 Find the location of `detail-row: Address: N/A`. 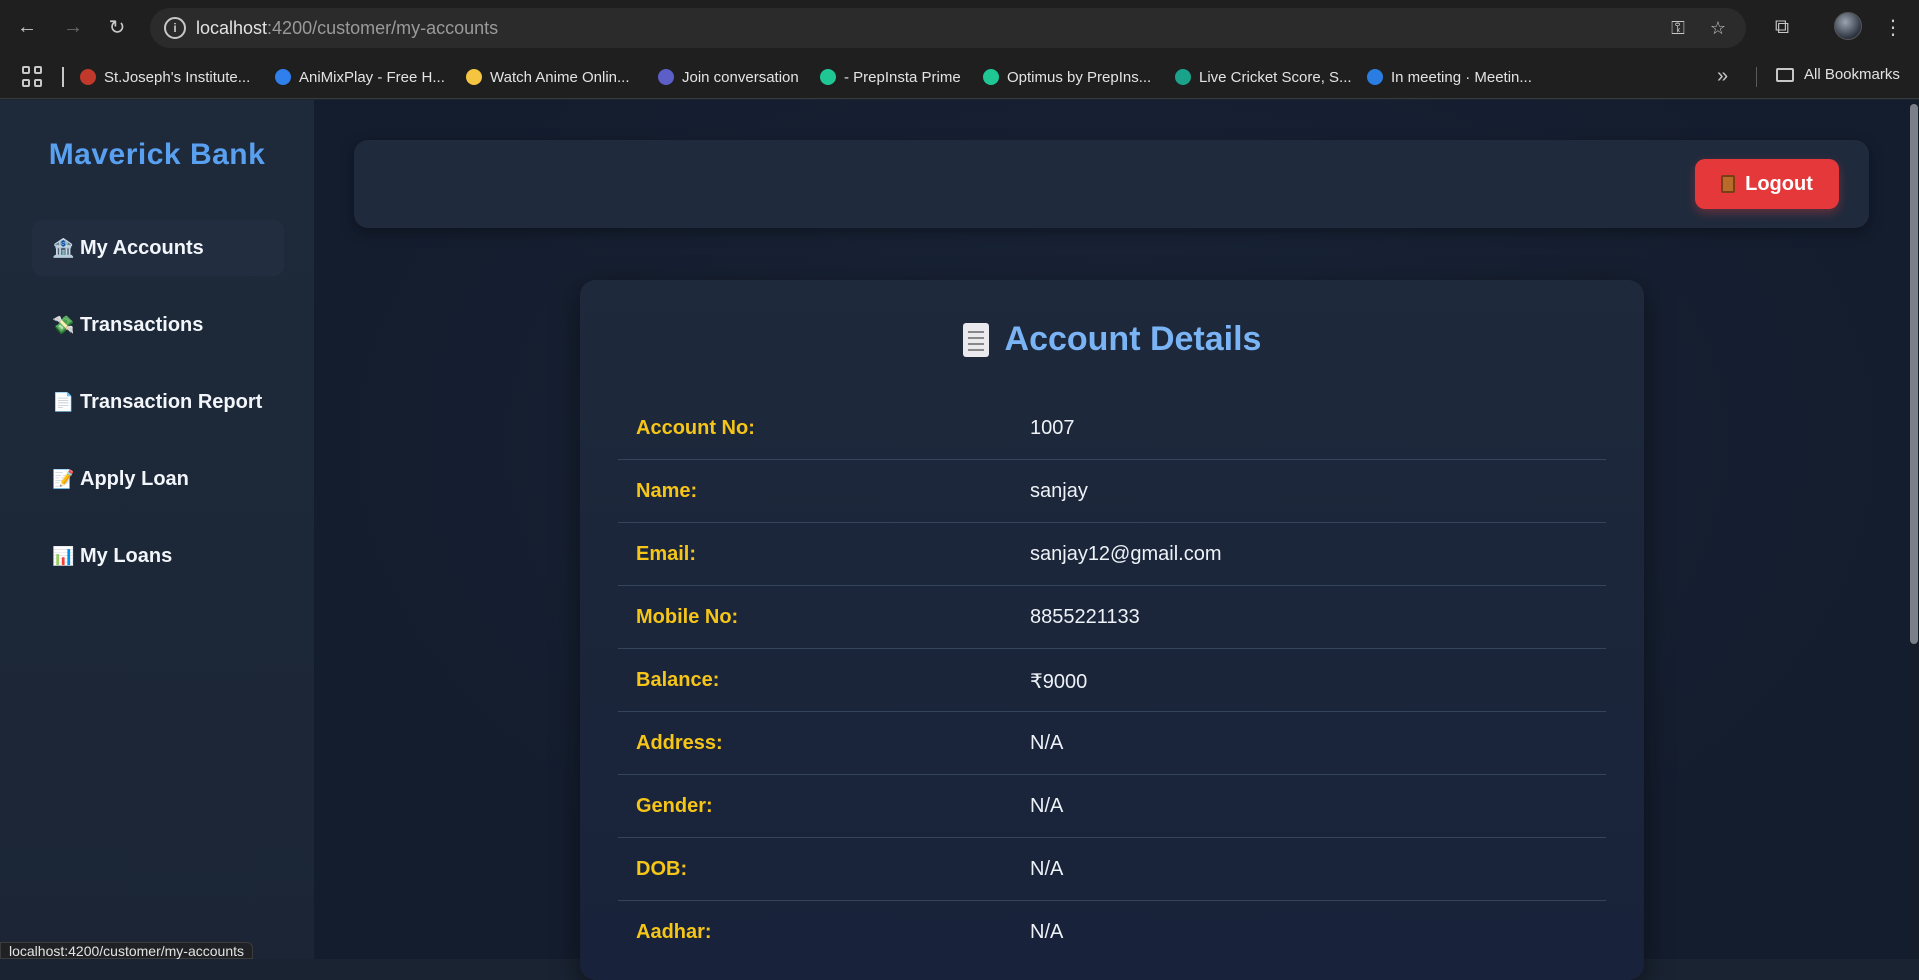

detail-row: Address: N/A is located at coordinates (1112, 743).